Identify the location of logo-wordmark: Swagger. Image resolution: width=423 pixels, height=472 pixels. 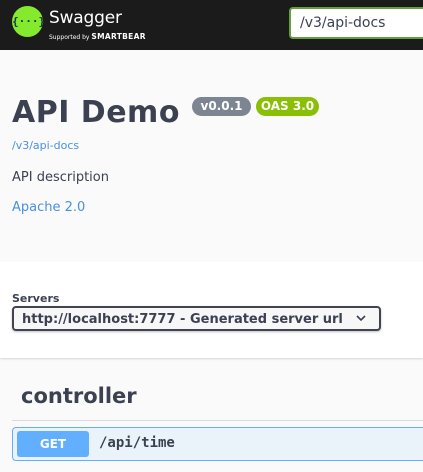
(85, 18).